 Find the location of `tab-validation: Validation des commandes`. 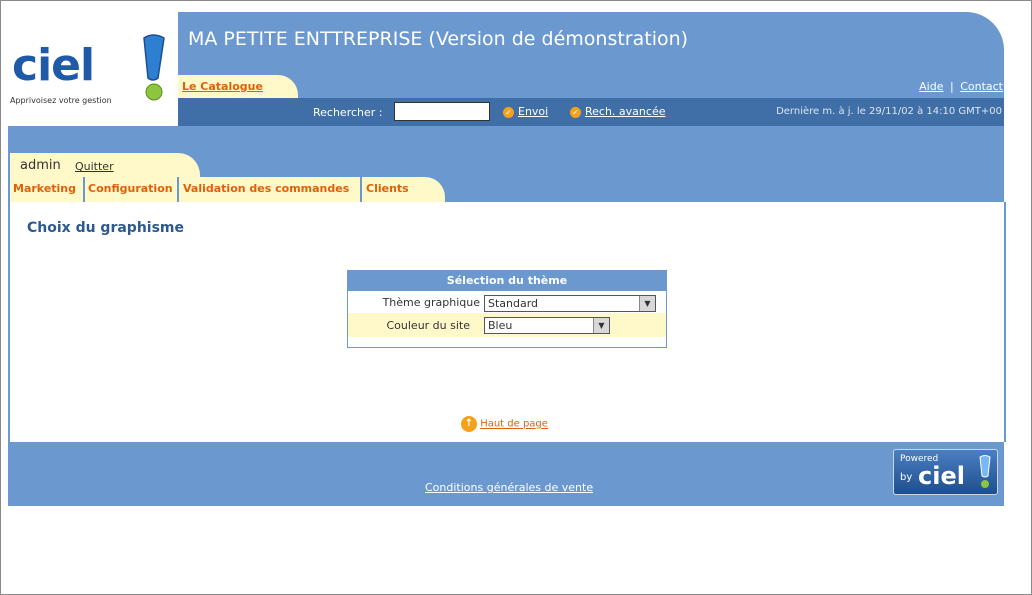

tab-validation: Validation des commandes is located at coordinates (269, 189).